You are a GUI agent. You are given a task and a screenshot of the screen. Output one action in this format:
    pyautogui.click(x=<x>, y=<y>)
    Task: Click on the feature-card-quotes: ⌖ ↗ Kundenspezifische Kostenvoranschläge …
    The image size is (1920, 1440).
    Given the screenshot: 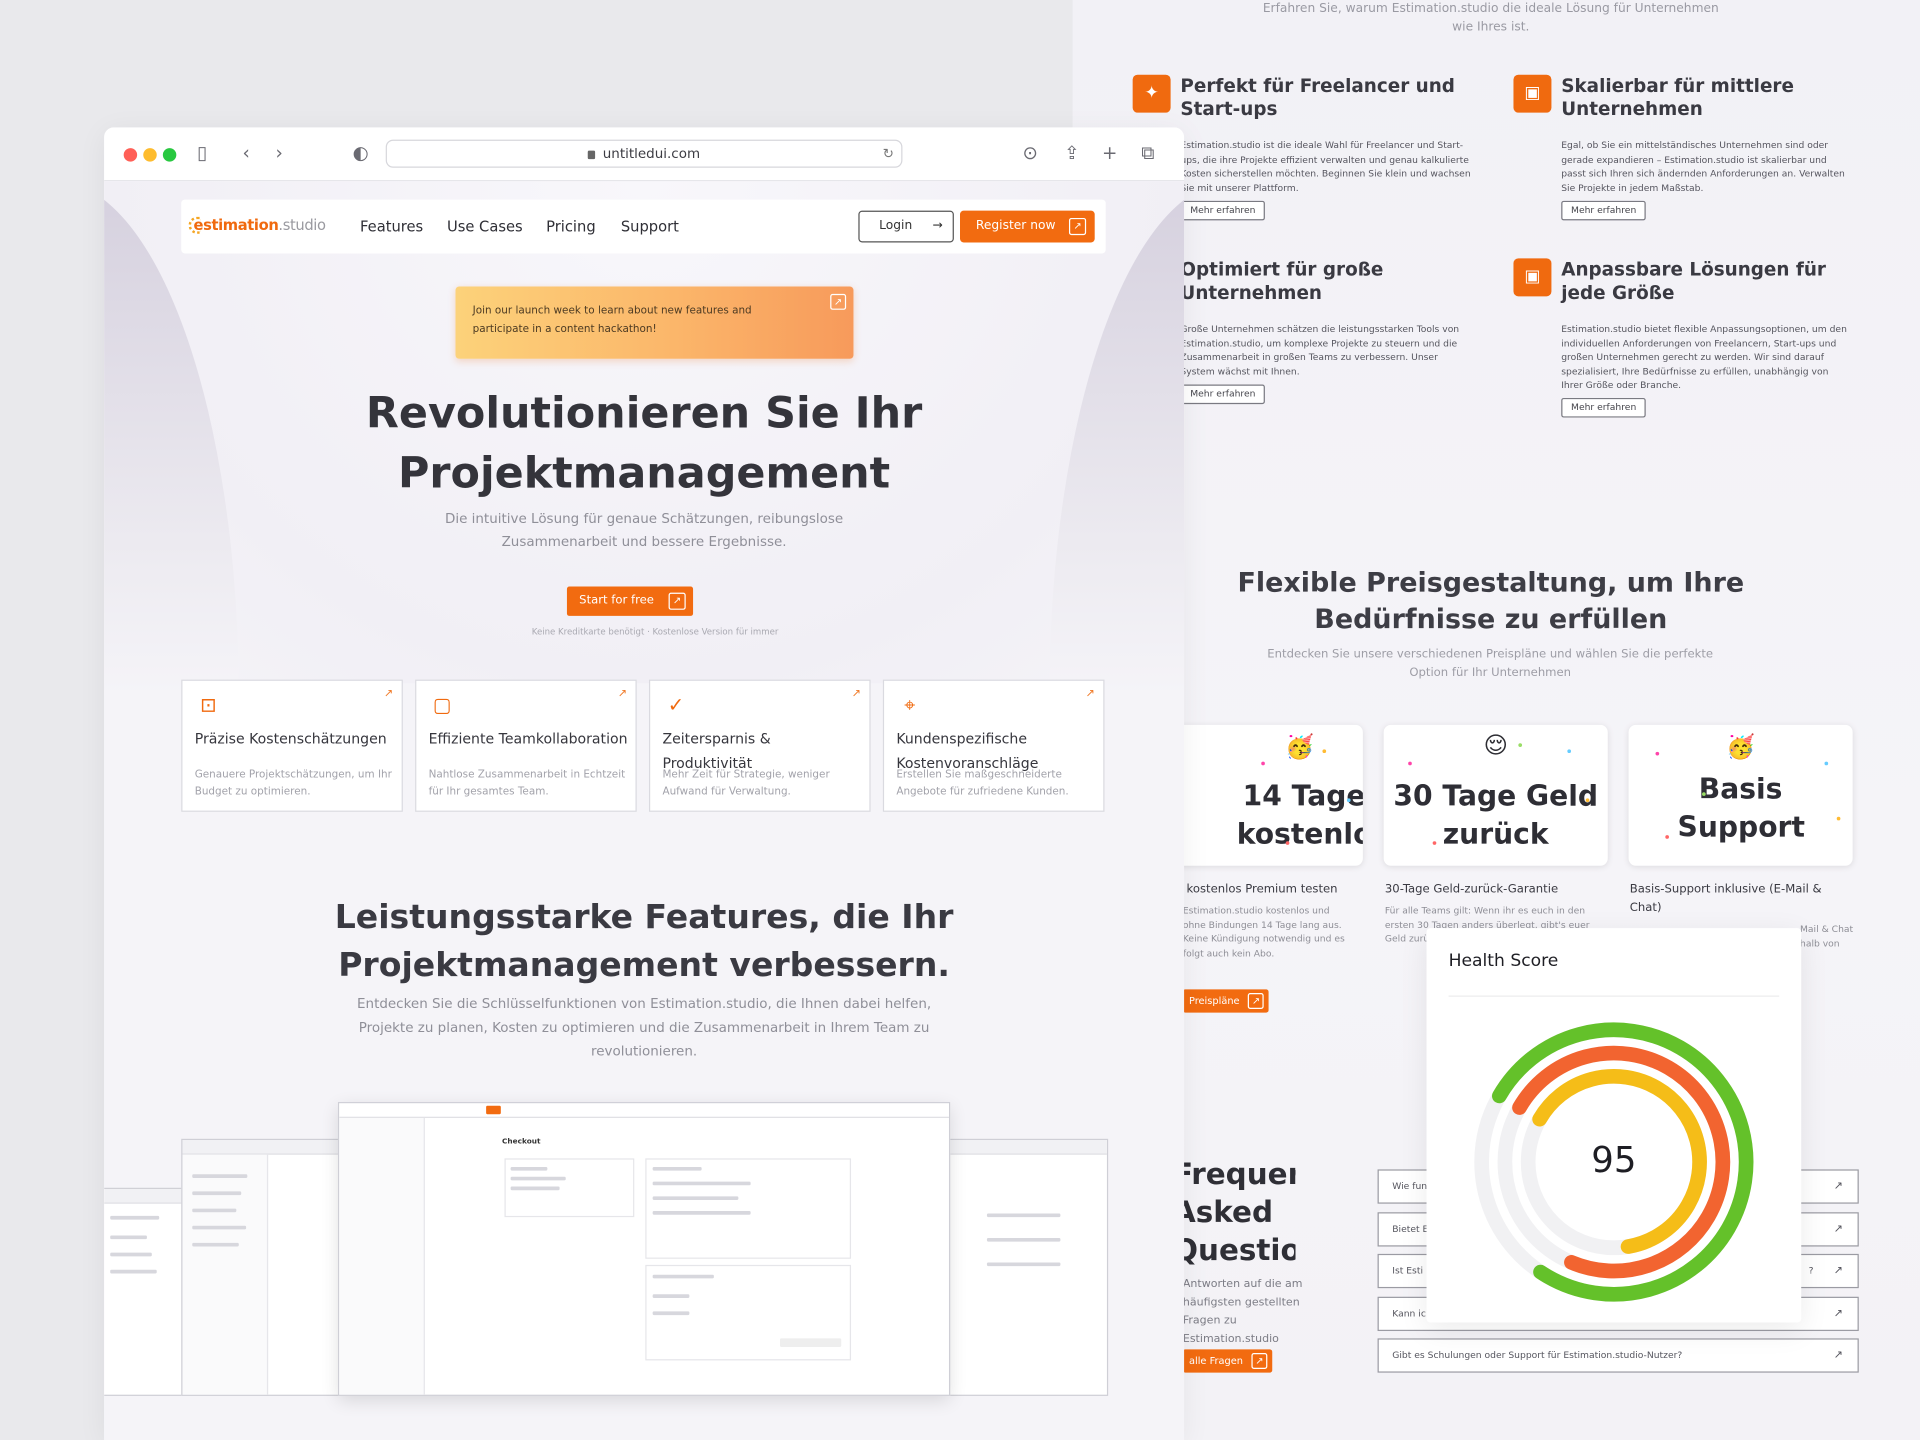 What is the action you would take?
    pyautogui.click(x=993, y=745)
    